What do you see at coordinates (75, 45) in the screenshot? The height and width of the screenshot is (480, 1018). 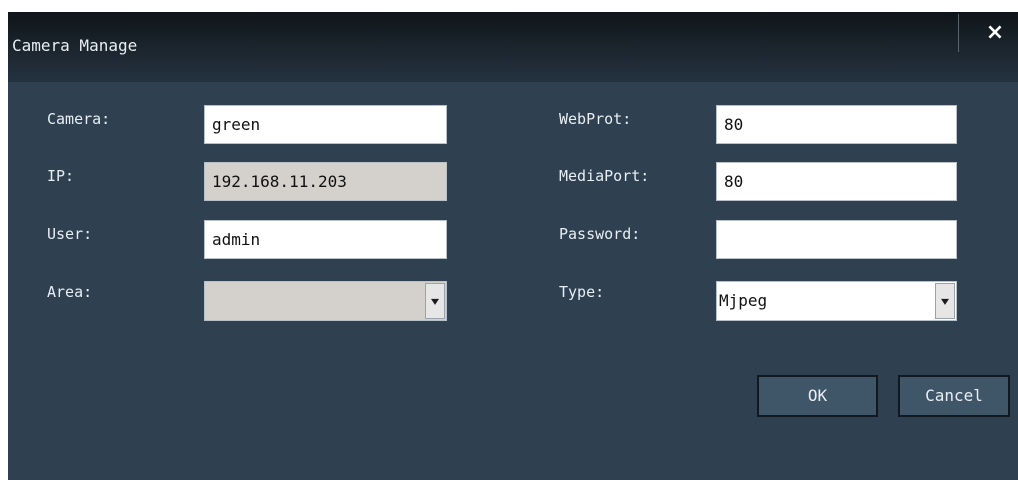 I see `dialog-title: Camera Manage` at bounding box center [75, 45].